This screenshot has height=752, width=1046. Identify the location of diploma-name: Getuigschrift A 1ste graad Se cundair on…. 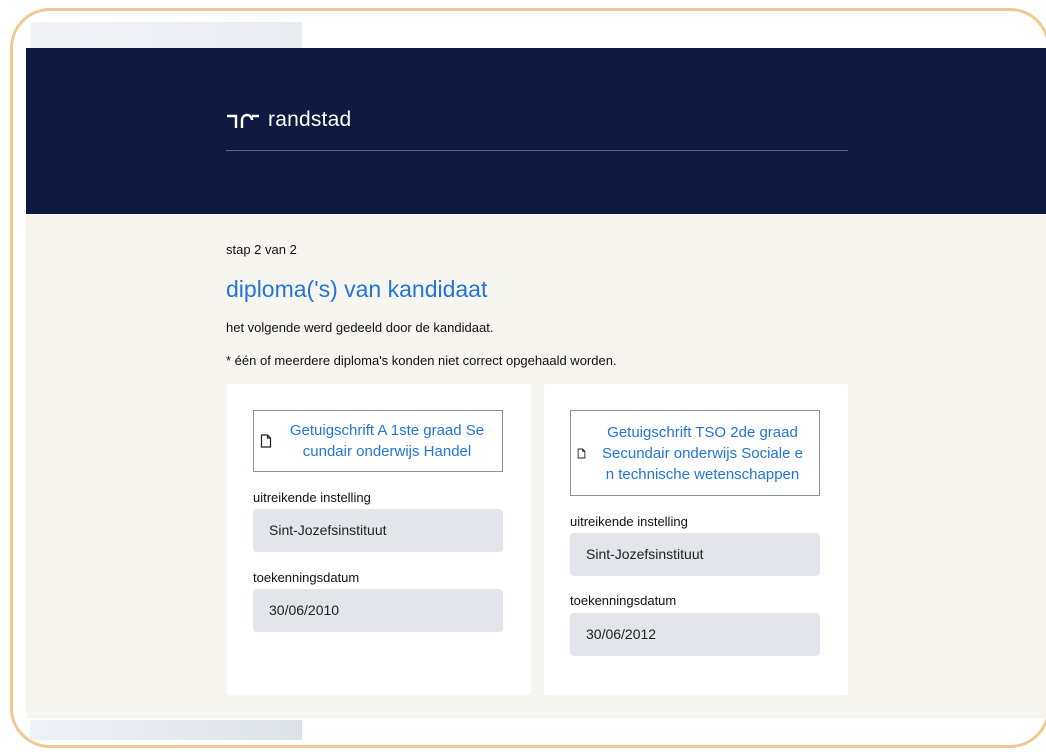
(387, 441).